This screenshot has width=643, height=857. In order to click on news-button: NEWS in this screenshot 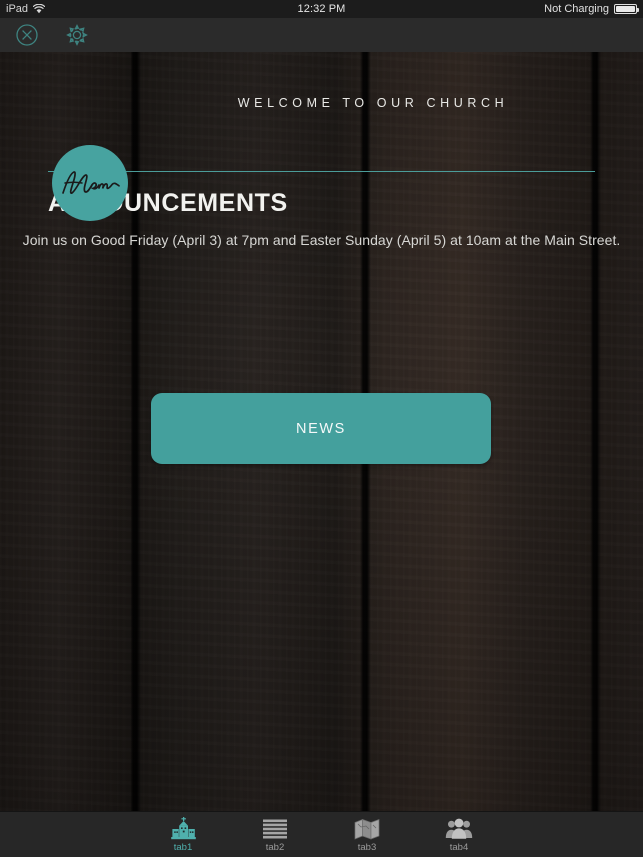, I will do `click(321, 428)`.